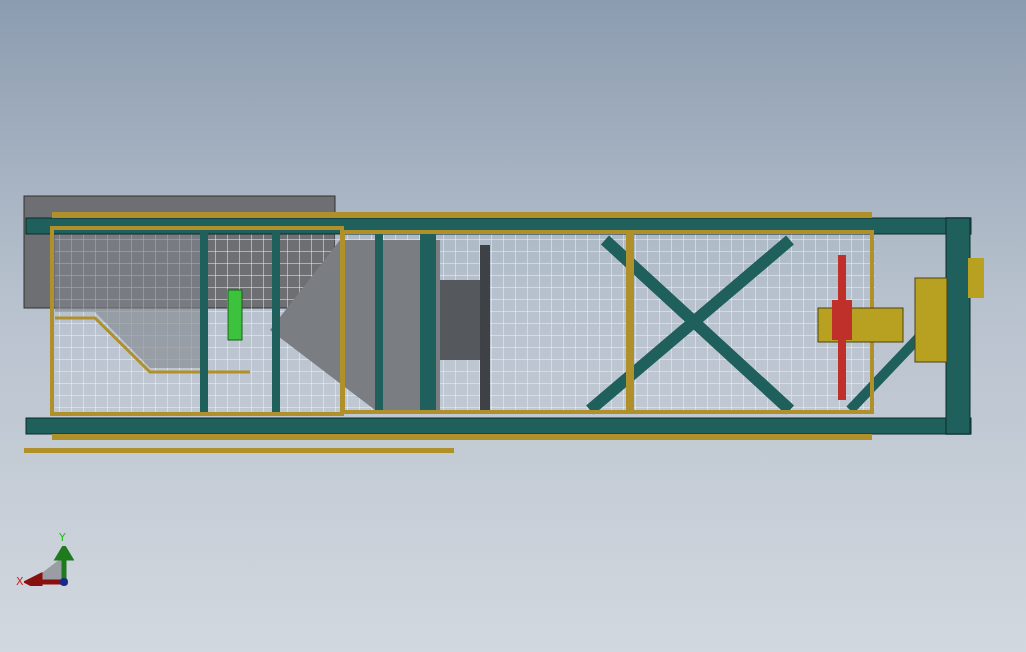 The image size is (1026, 652). I want to click on x-axis-label: X, so click(20, 582).